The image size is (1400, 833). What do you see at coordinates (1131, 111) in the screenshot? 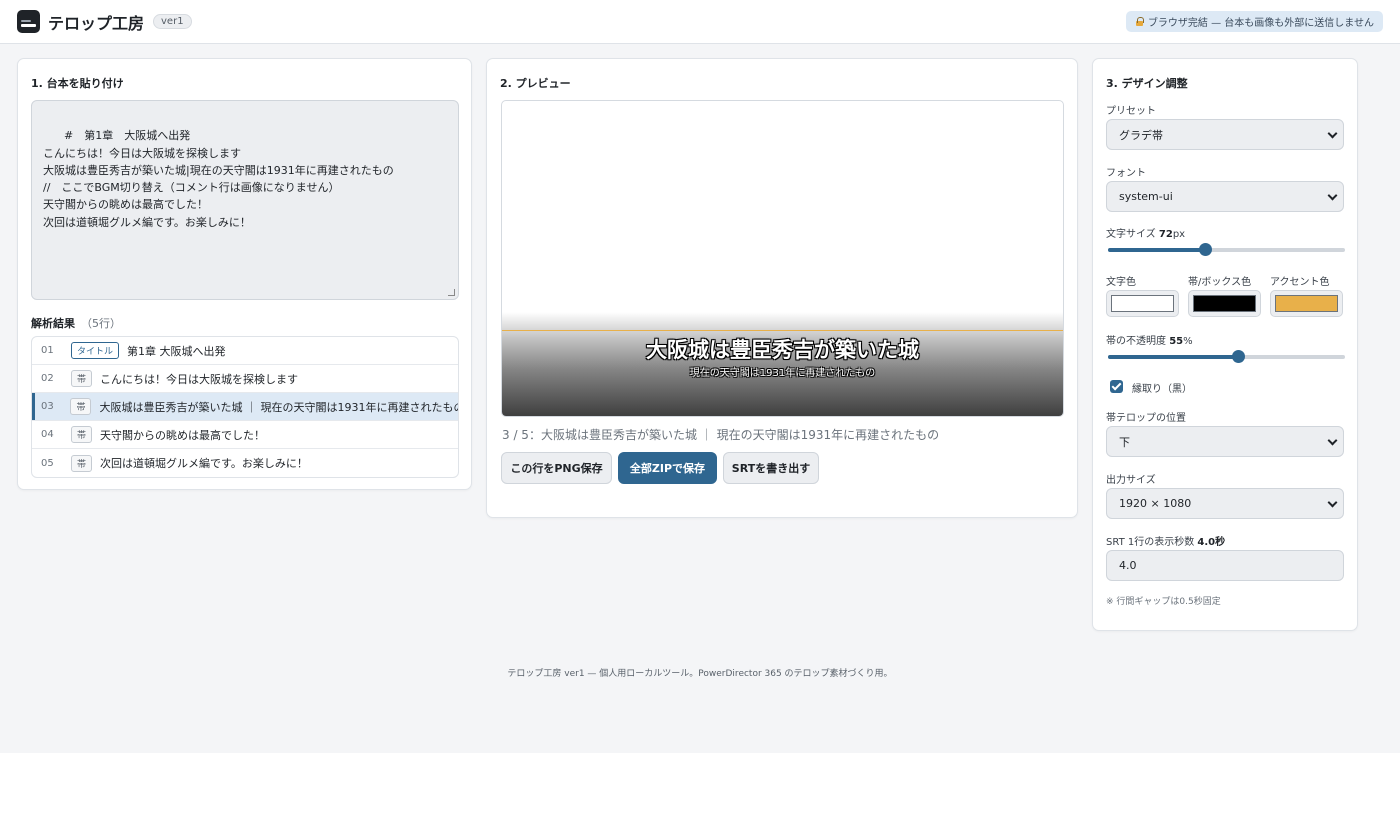
I see `preset-label: プリセット` at bounding box center [1131, 111].